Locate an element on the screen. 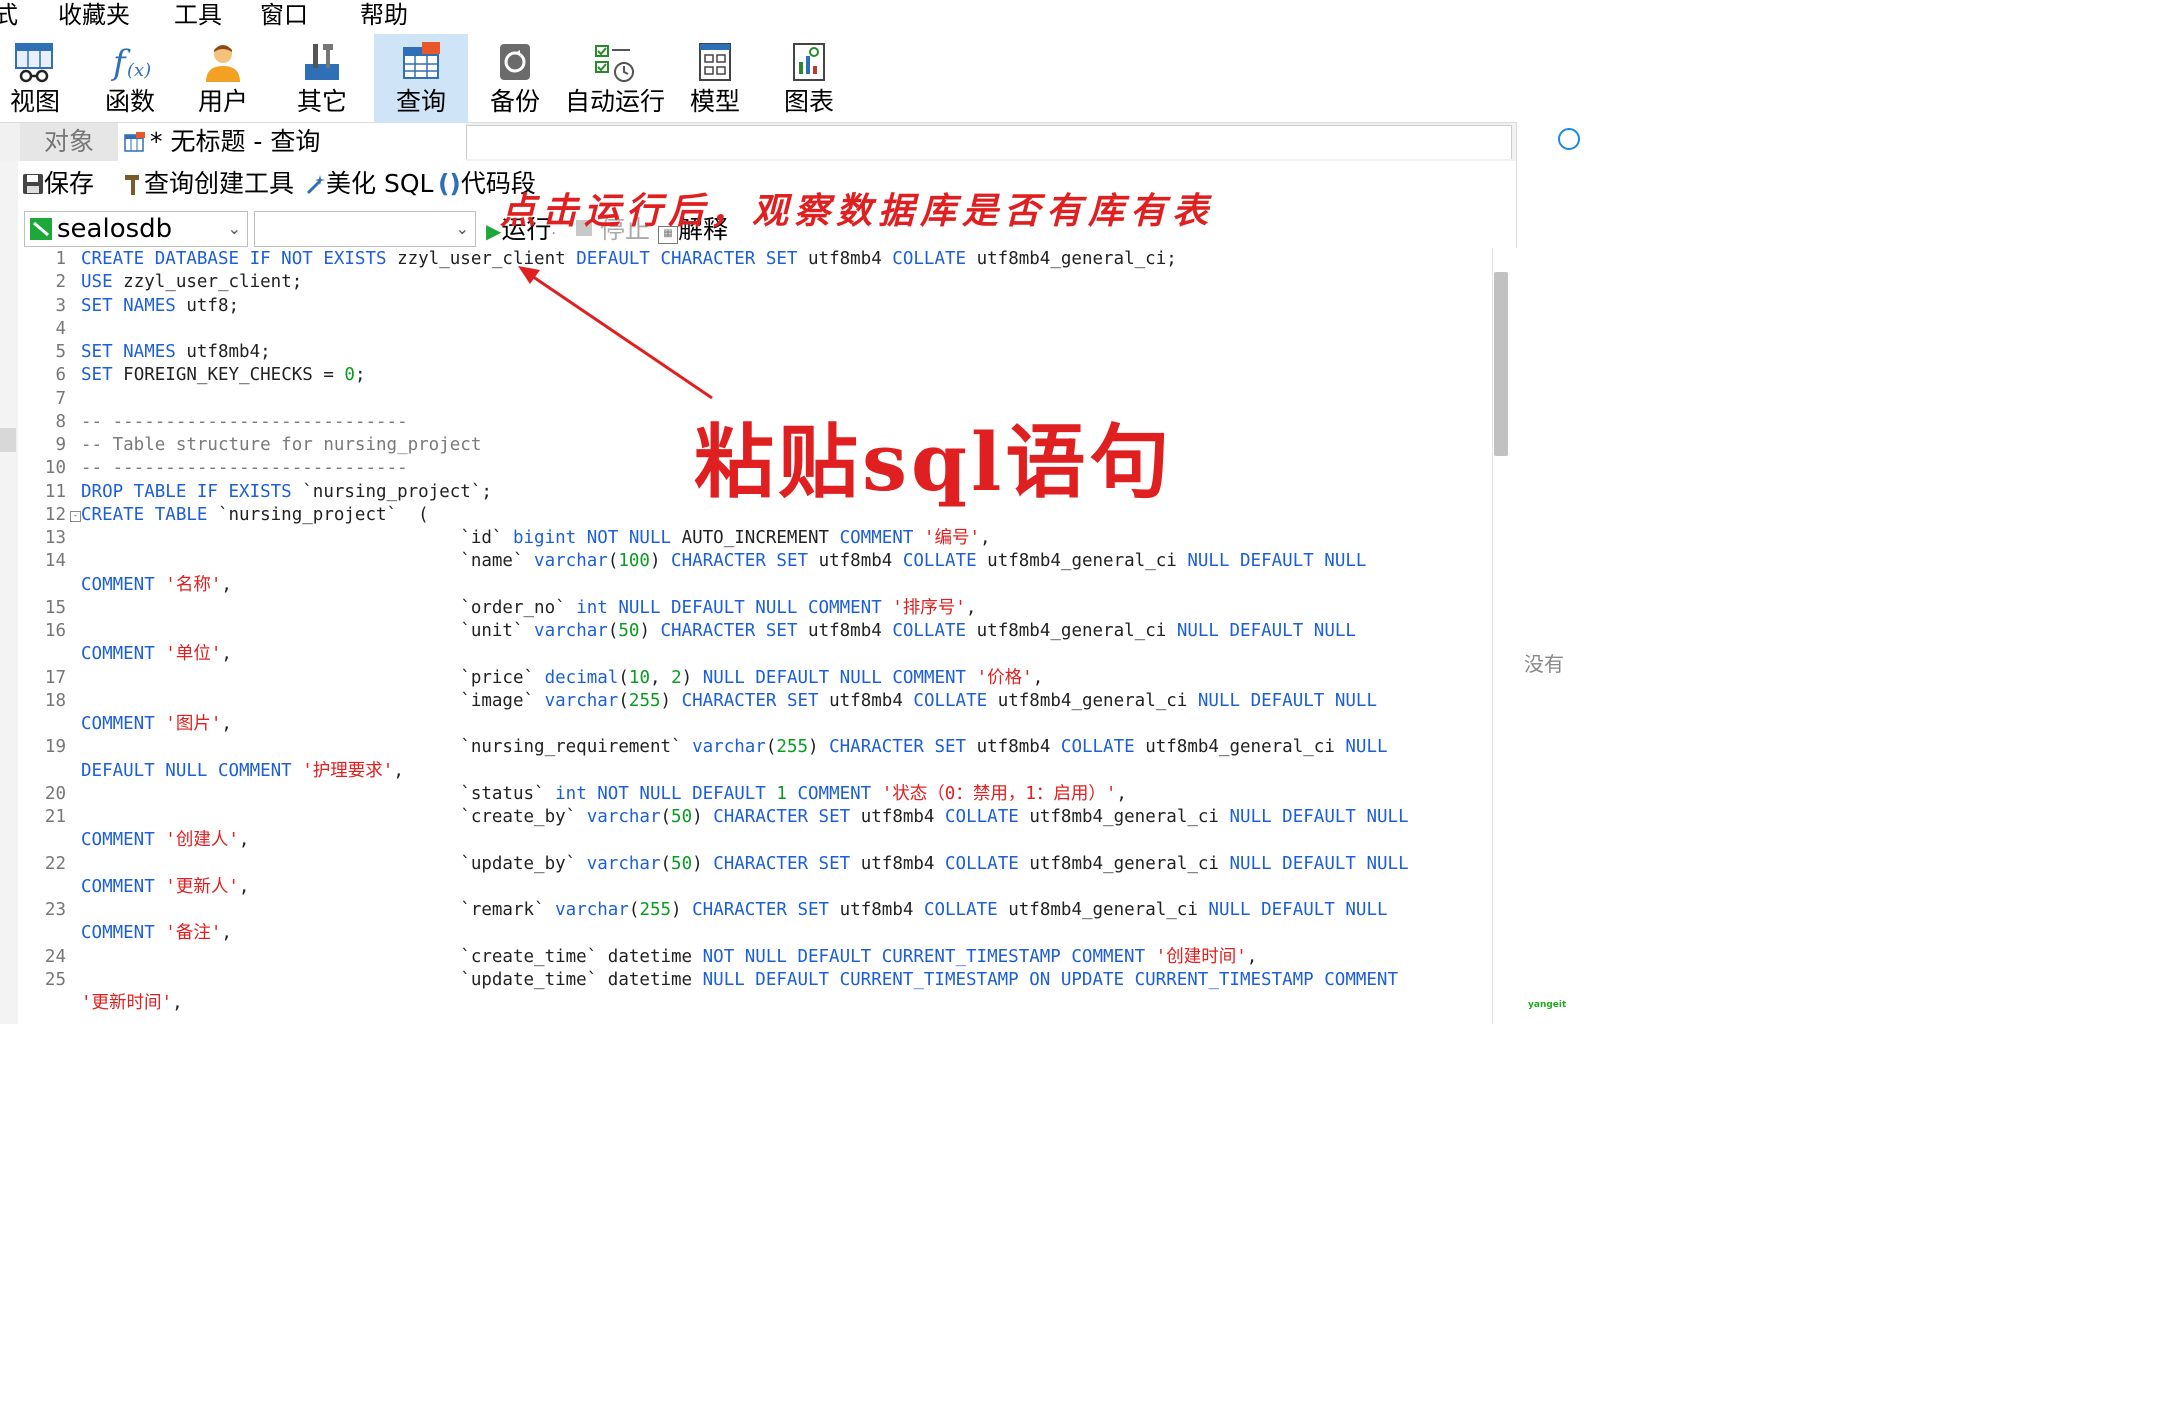 Image resolution: width=2158 pixels, height=1403 pixels. annotation-paste-sql: 粘贴sql语句 is located at coordinates (934, 462).